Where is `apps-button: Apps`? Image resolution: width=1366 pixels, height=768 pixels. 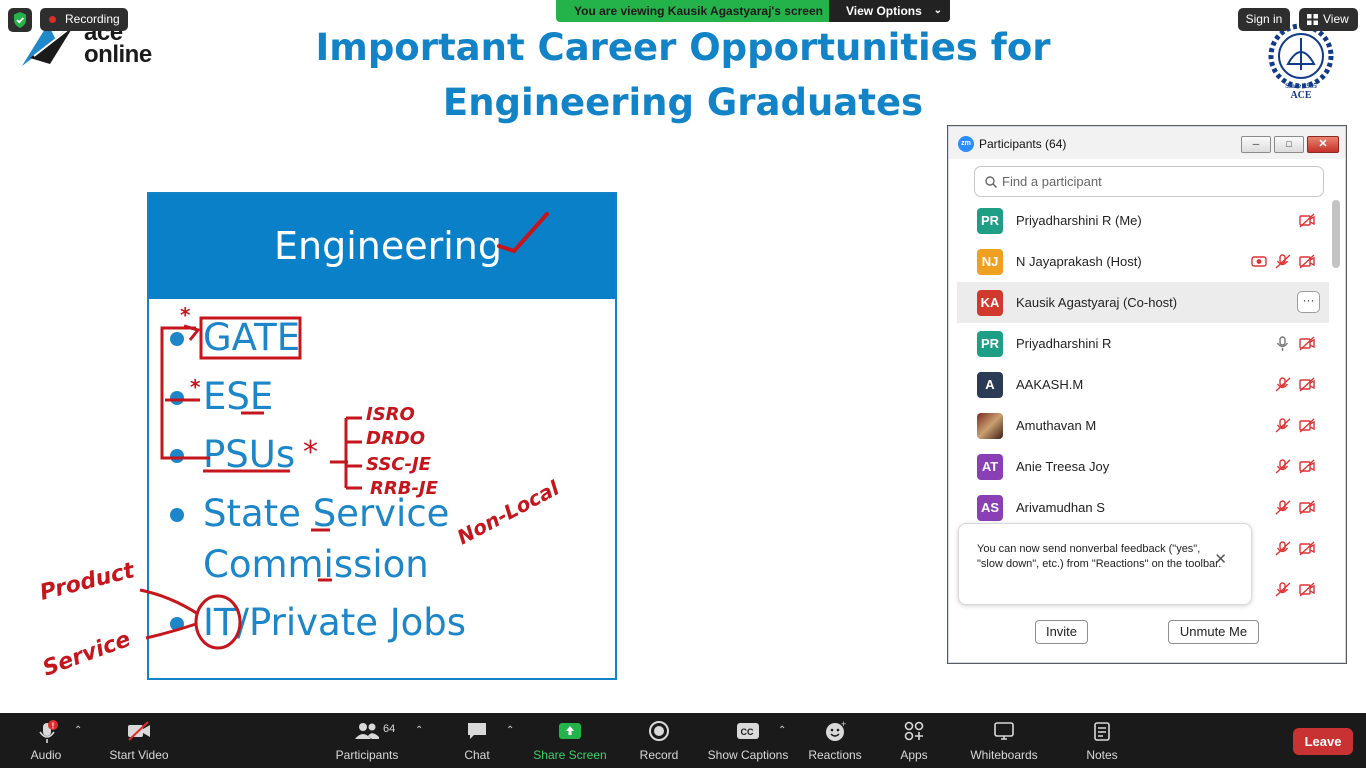
apps-button: Apps is located at coordinates (914, 740).